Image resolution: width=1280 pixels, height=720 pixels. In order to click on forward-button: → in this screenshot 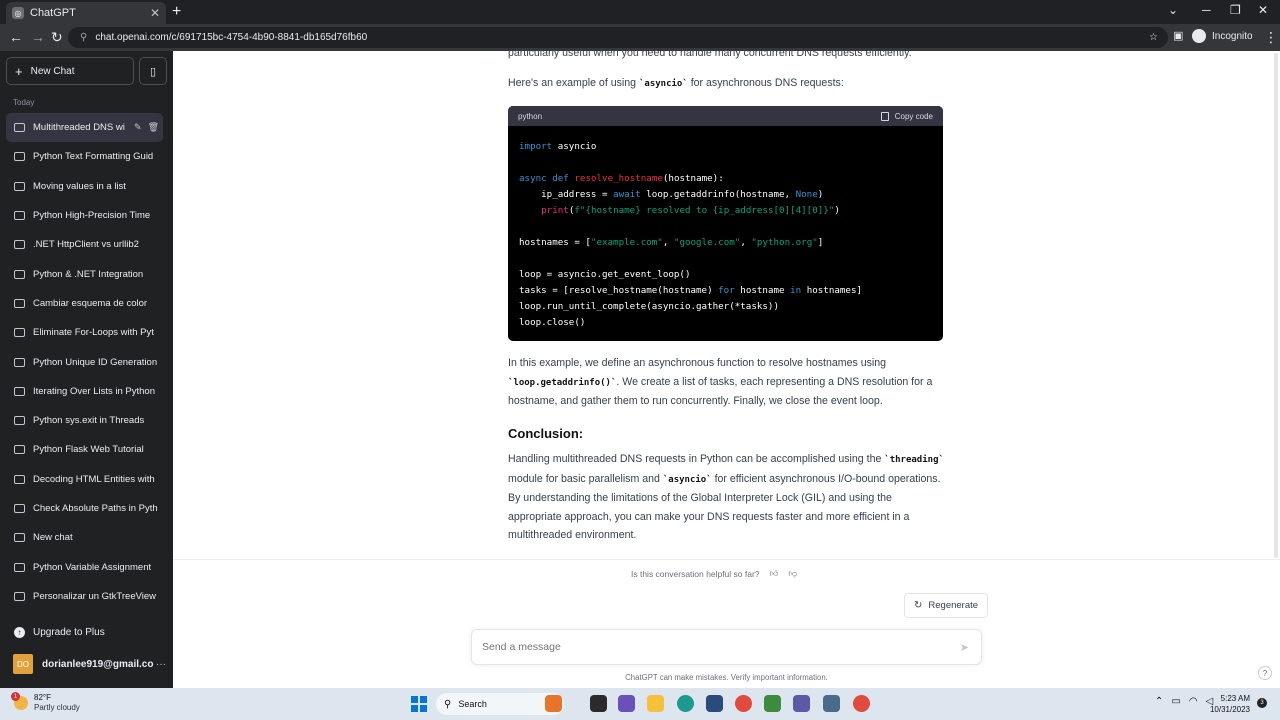, I will do `click(38, 37)`.